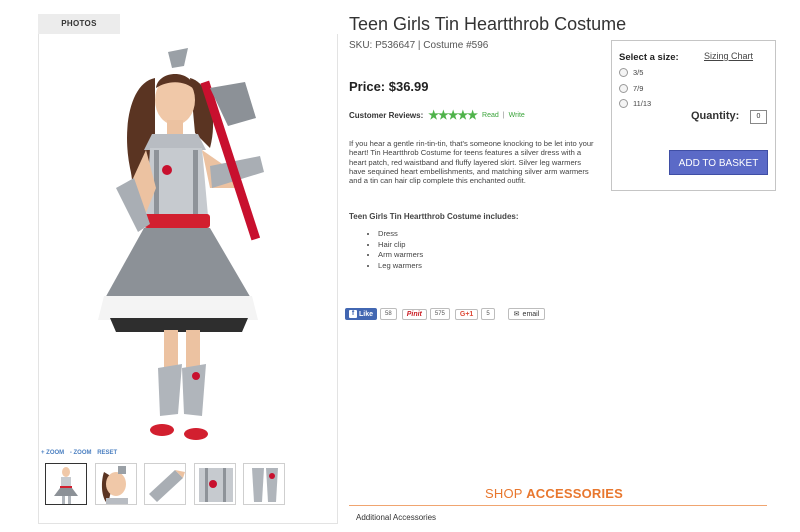 Image resolution: width=800 pixels, height=532 pixels. I want to click on facebook-like-button: f Like, so click(361, 314).